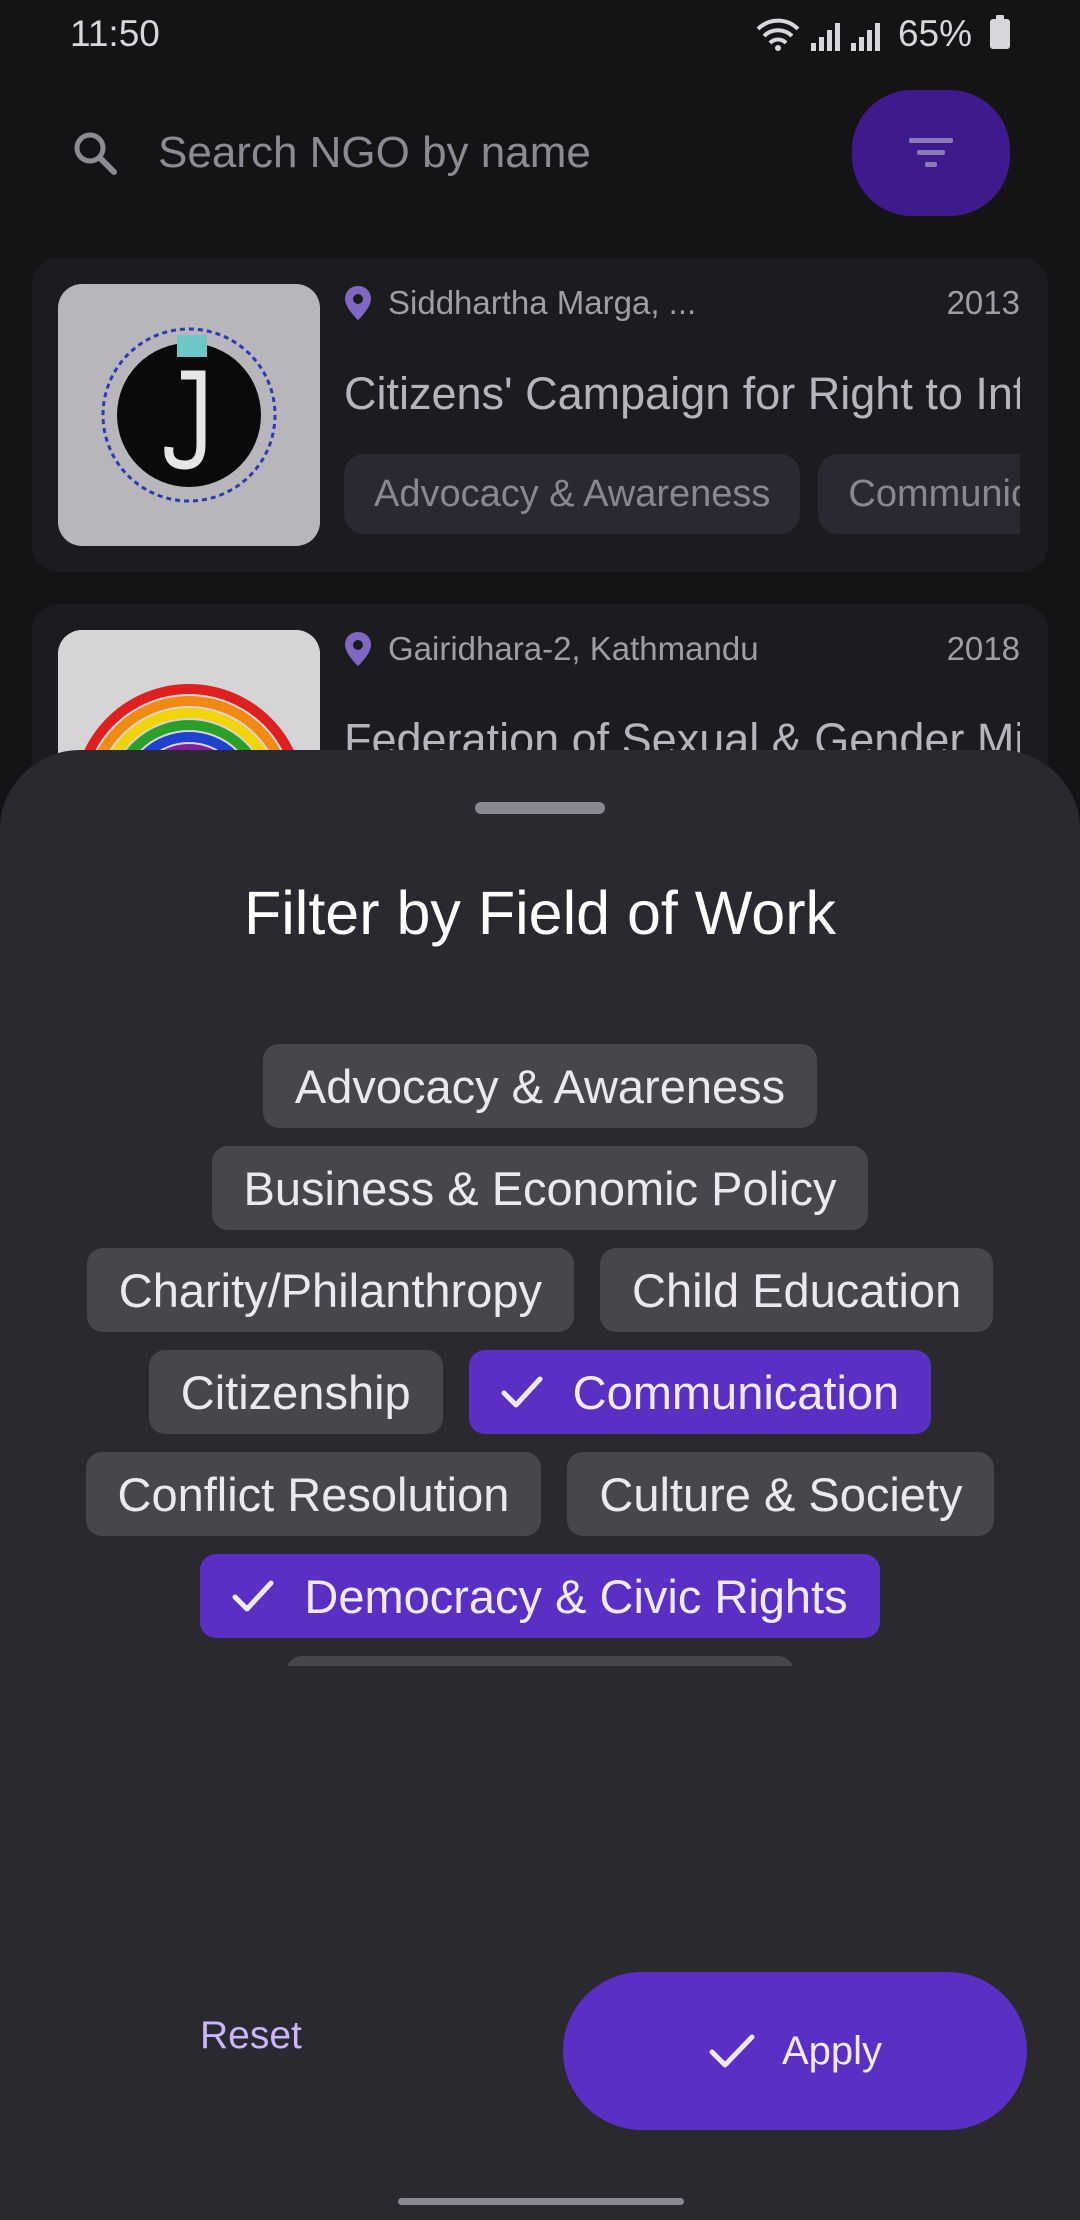 The image size is (1080, 2220). I want to click on filter-chip: Culture & Society, so click(781, 1494).